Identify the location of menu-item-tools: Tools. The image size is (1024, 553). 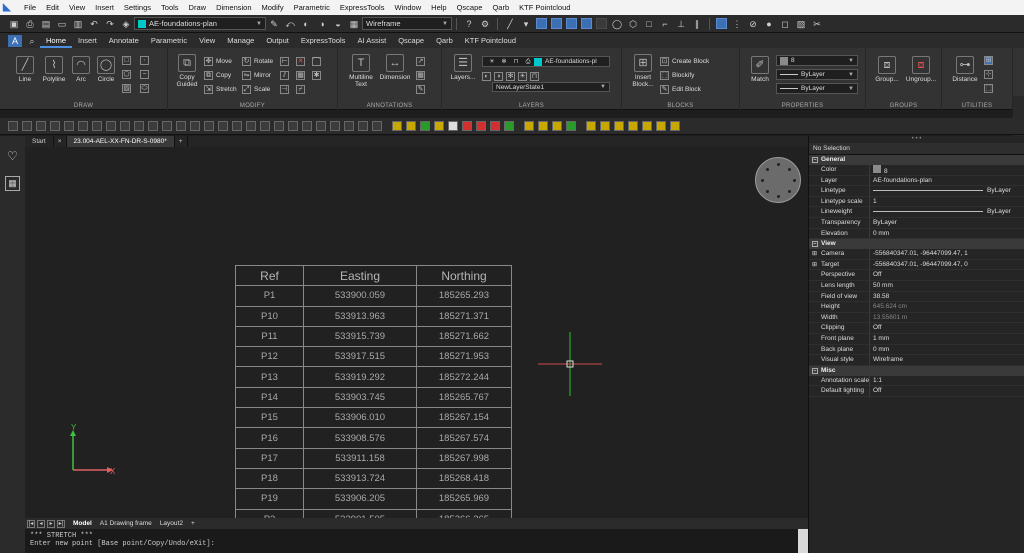
(170, 7).